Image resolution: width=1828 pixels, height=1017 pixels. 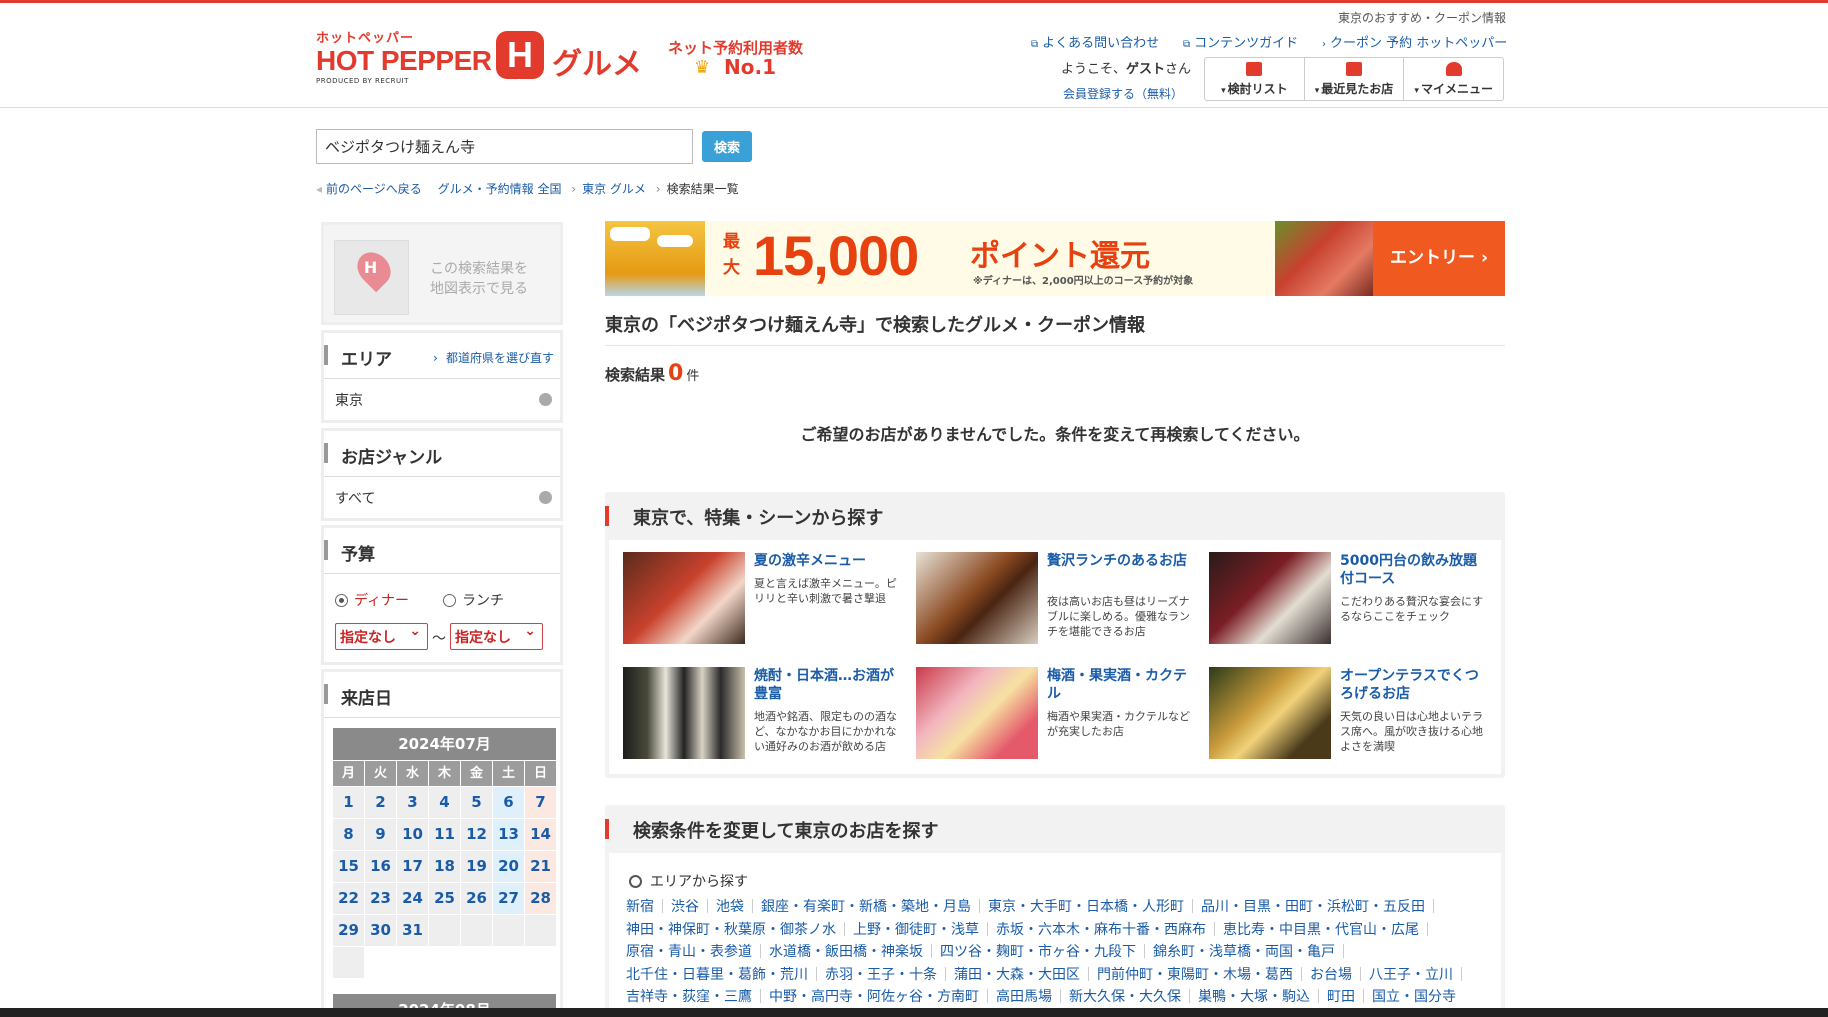 What do you see at coordinates (1321, 930) in the screenshot?
I see `area-link: 恵比寿・中目黒・代官山・広尾` at bounding box center [1321, 930].